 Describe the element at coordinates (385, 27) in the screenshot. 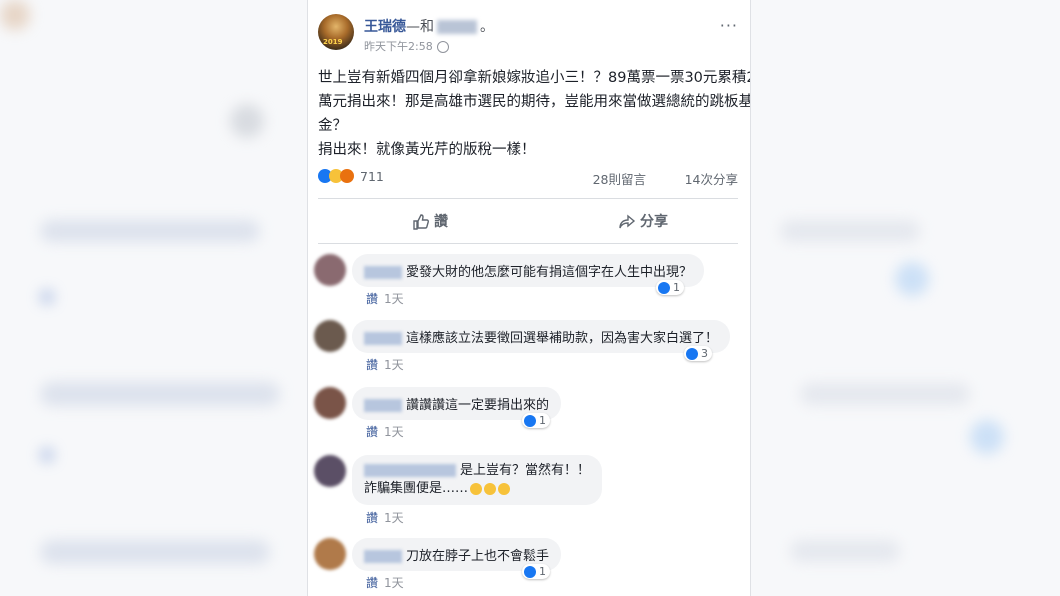

I see `author-name: 王瑞德` at that location.